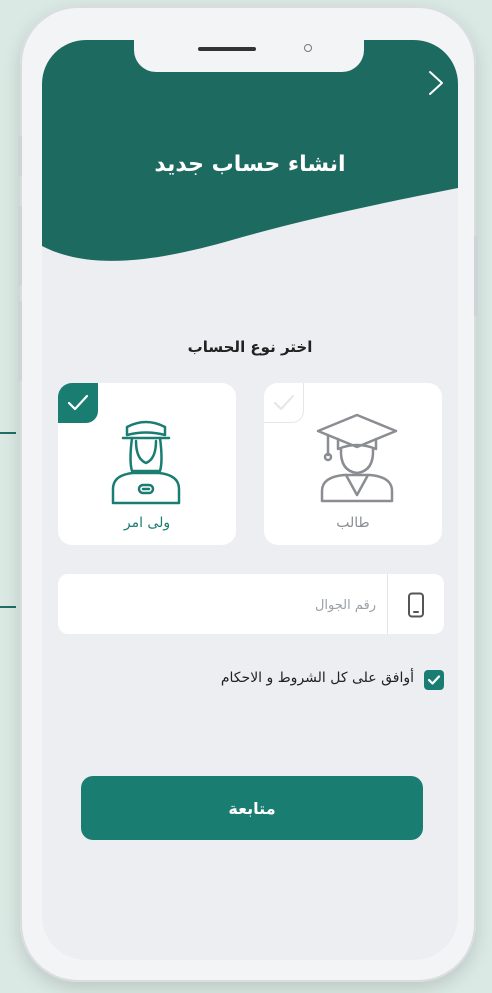 The width and height of the screenshot is (492, 993). I want to click on chevron-right-icon, so click(436, 83).